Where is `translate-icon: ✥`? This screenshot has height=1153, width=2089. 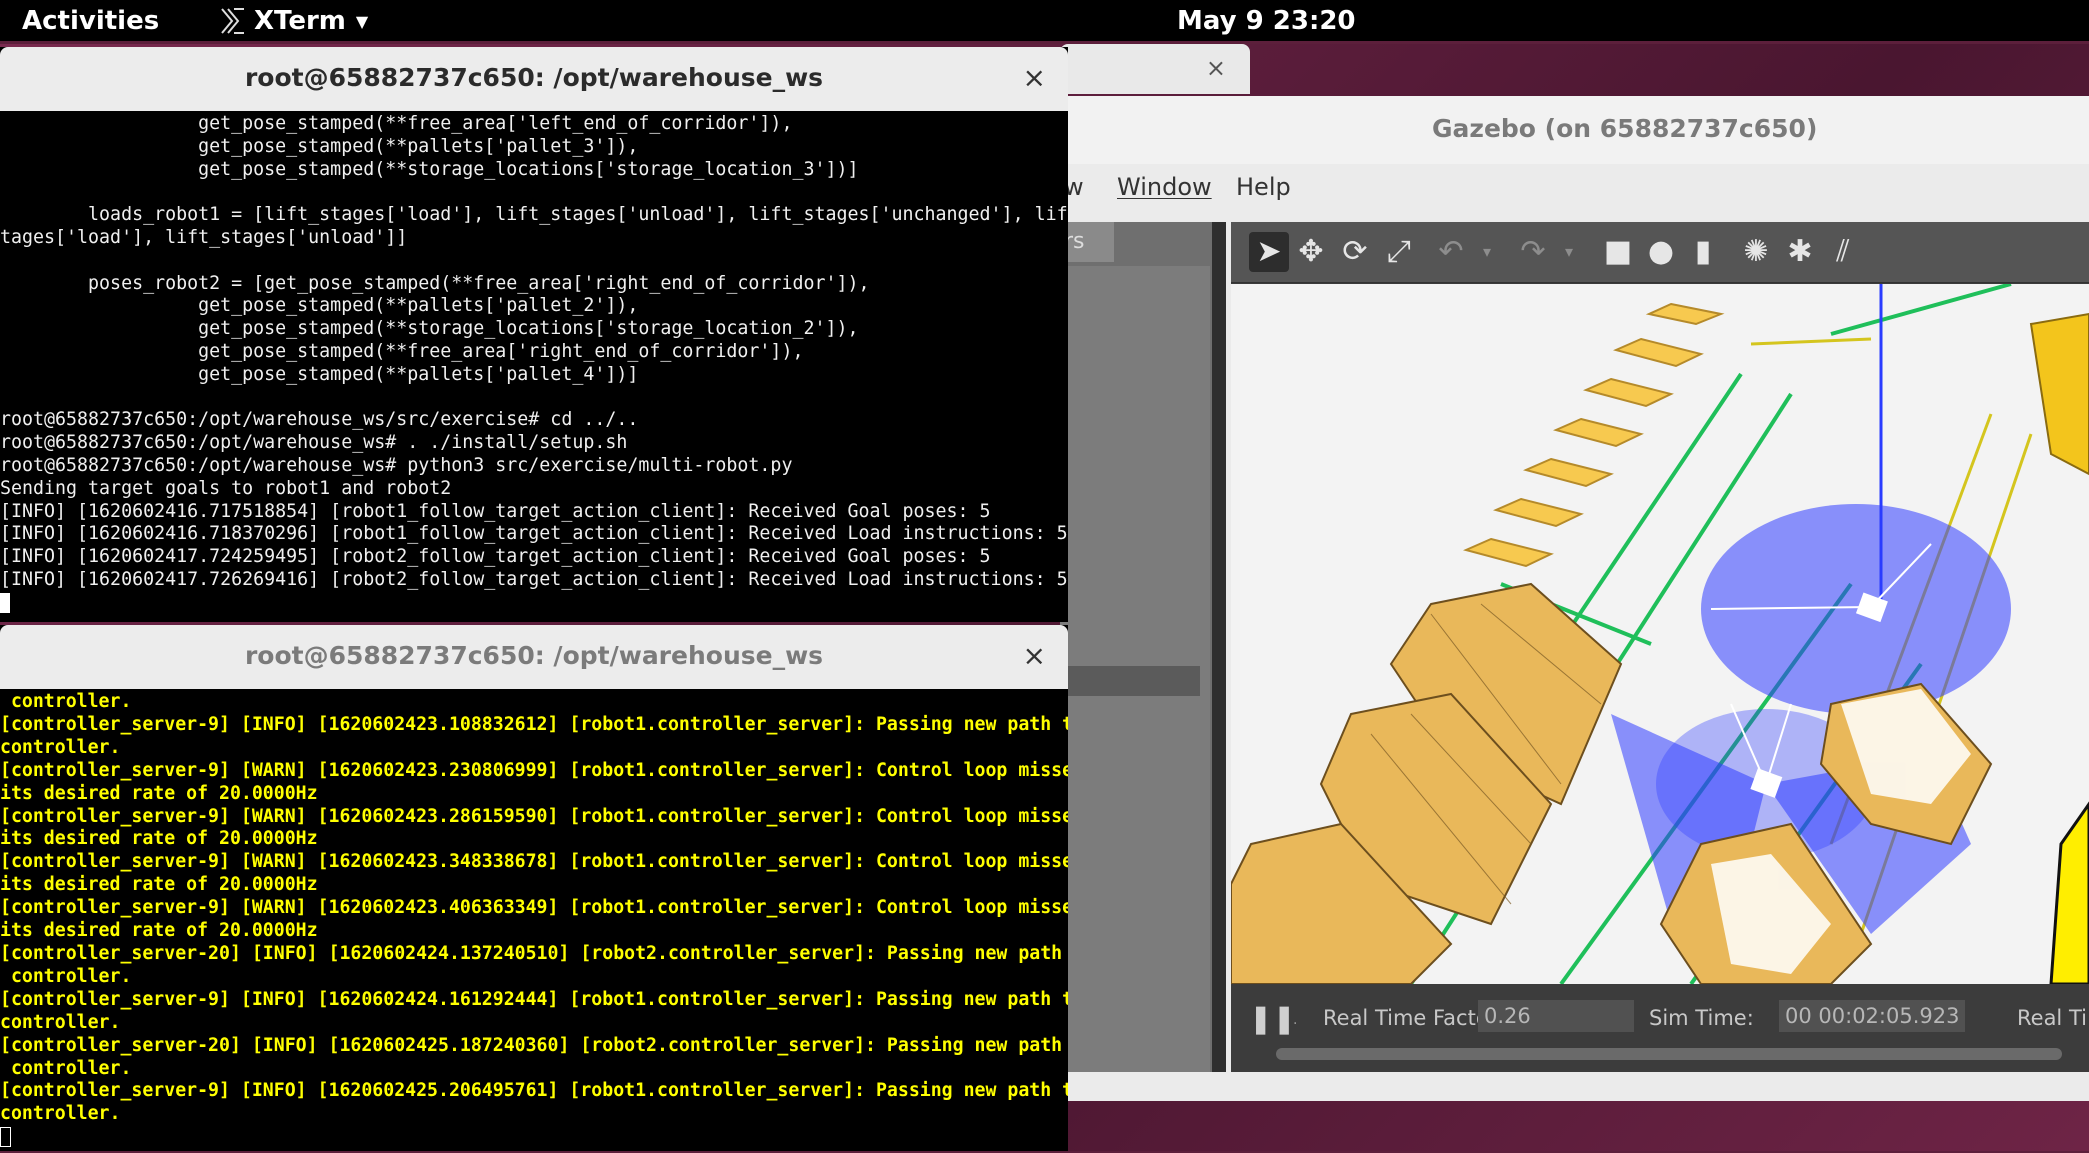 translate-icon: ✥ is located at coordinates (1311, 252).